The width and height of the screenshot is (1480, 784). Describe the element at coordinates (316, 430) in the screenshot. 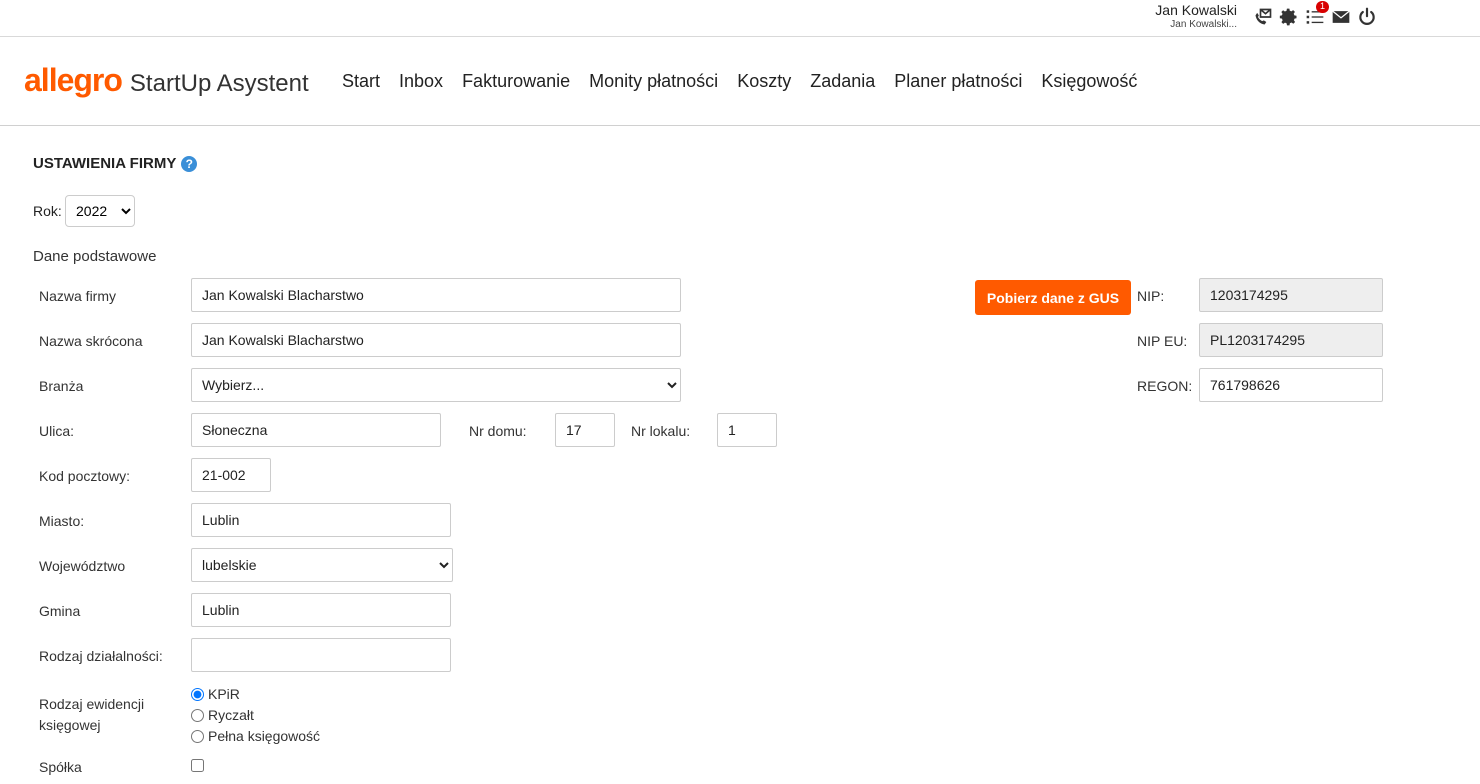

I see `street-input` at that location.